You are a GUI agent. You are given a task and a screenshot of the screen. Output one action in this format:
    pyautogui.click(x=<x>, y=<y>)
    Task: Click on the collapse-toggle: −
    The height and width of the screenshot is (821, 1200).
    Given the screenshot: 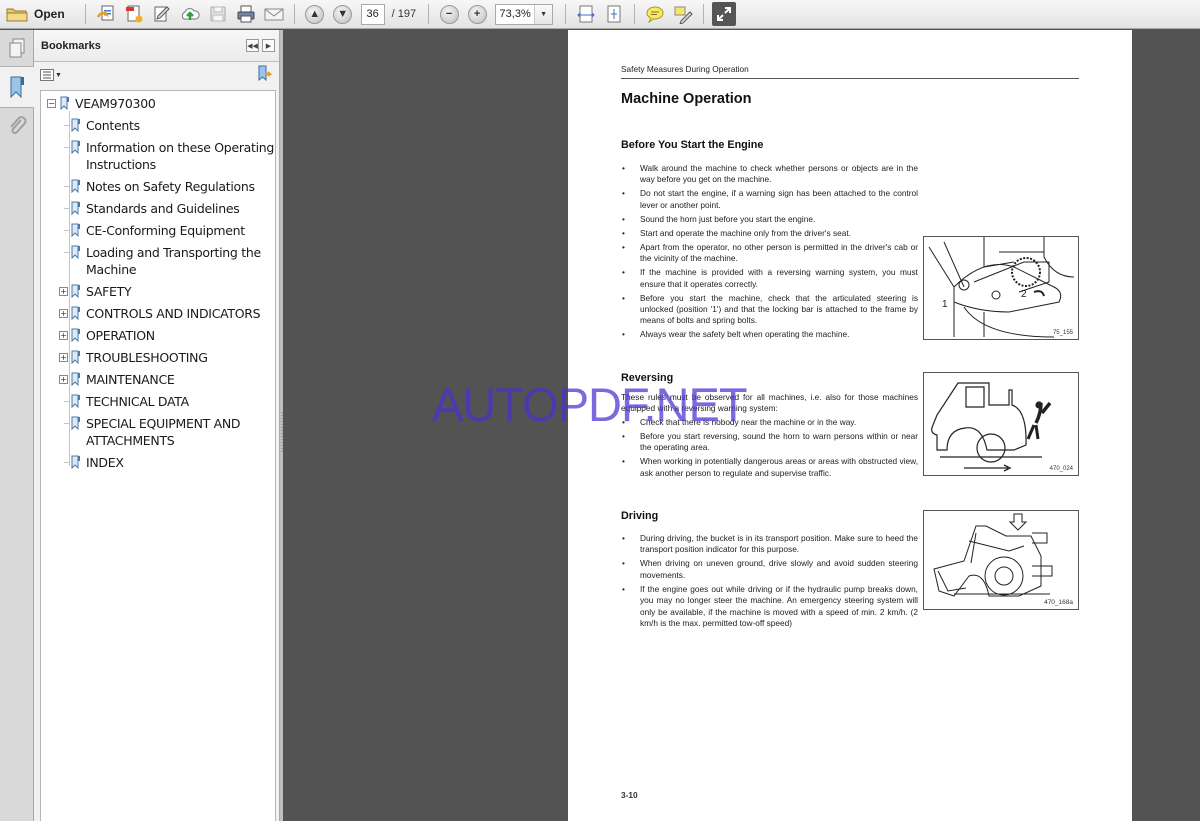 What is the action you would take?
    pyautogui.click(x=51, y=103)
    